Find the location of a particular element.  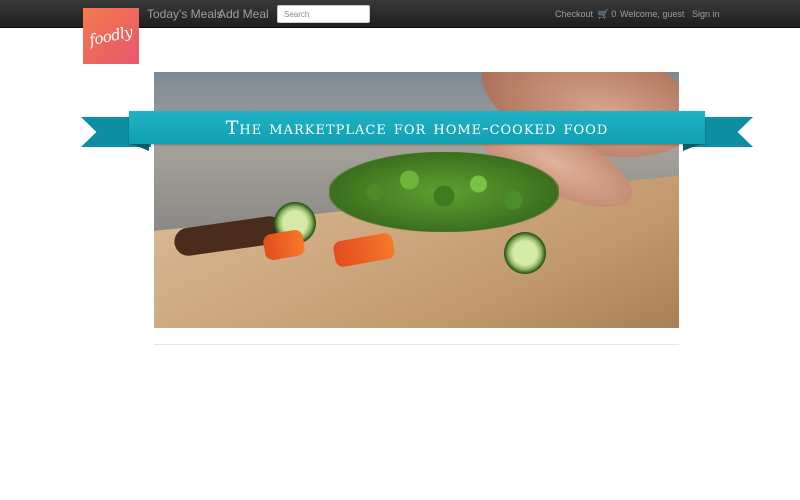

checkout-label: Checkout is located at coordinates (574, 14).